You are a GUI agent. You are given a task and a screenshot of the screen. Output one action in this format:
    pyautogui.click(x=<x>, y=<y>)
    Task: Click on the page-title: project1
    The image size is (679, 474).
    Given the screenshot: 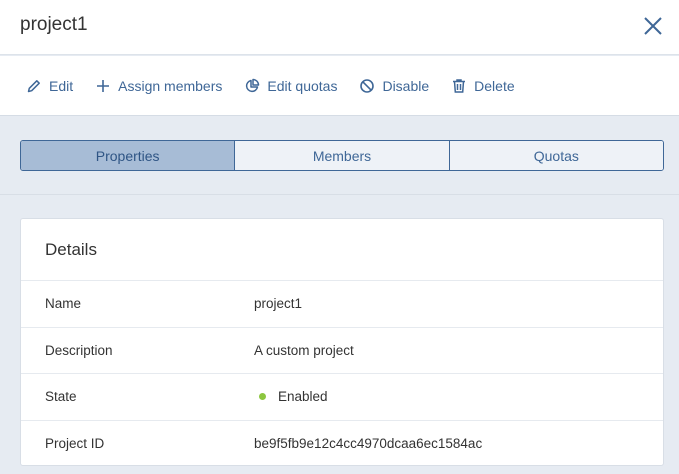 What is the action you would take?
    pyautogui.click(x=54, y=24)
    